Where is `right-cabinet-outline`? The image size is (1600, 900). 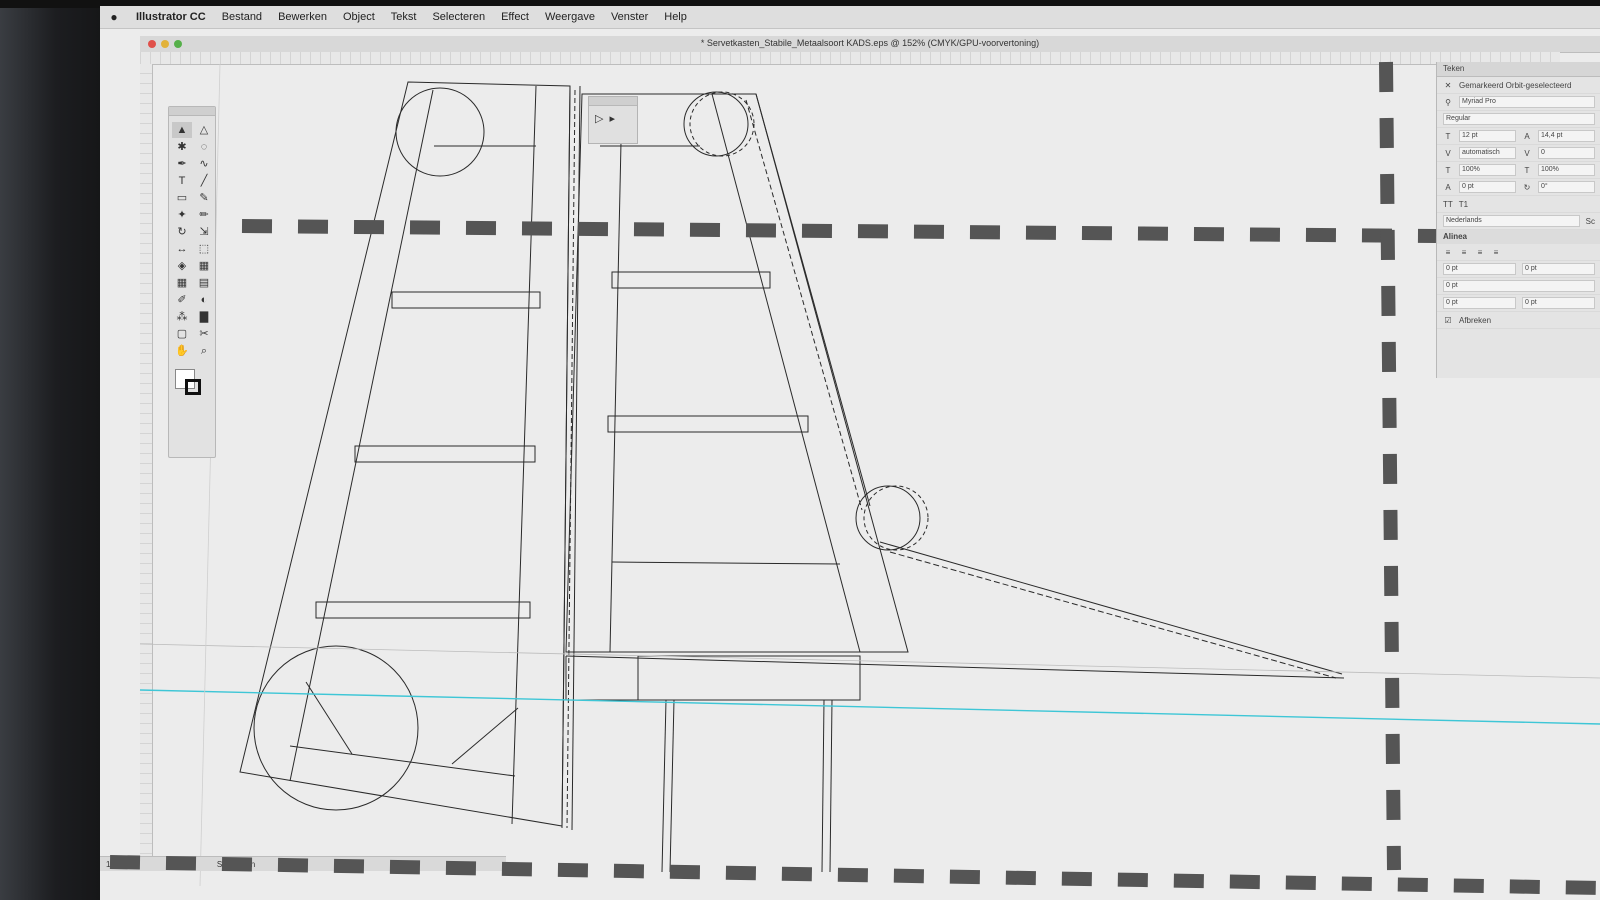 right-cabinet-outline is located at coordinates (737, 373).